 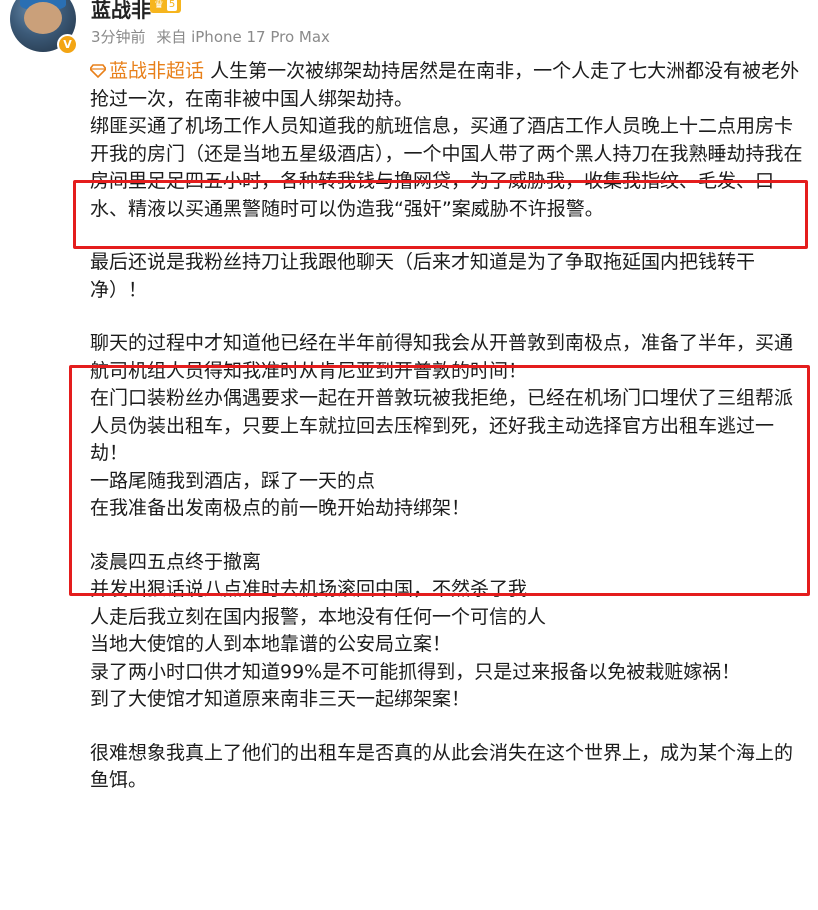 I want to click on post-line: 最后还说是我粉丝持刀让我跟他聊天（后来才知道是为了争取拖延国内把钱转干净）！, so click(x=423, y=276).